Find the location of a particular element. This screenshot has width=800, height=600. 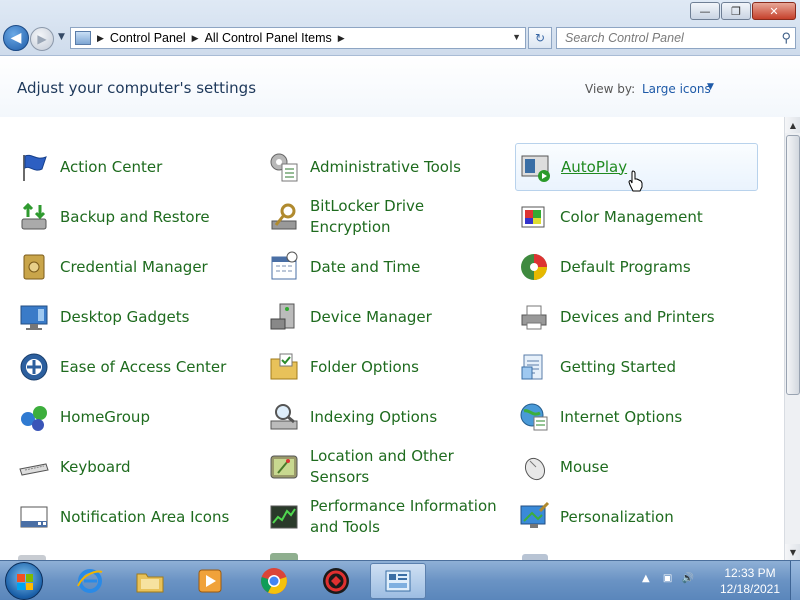

item-desktop-gadgets: Desktop Gadgets is located at coordinates (135, 317).